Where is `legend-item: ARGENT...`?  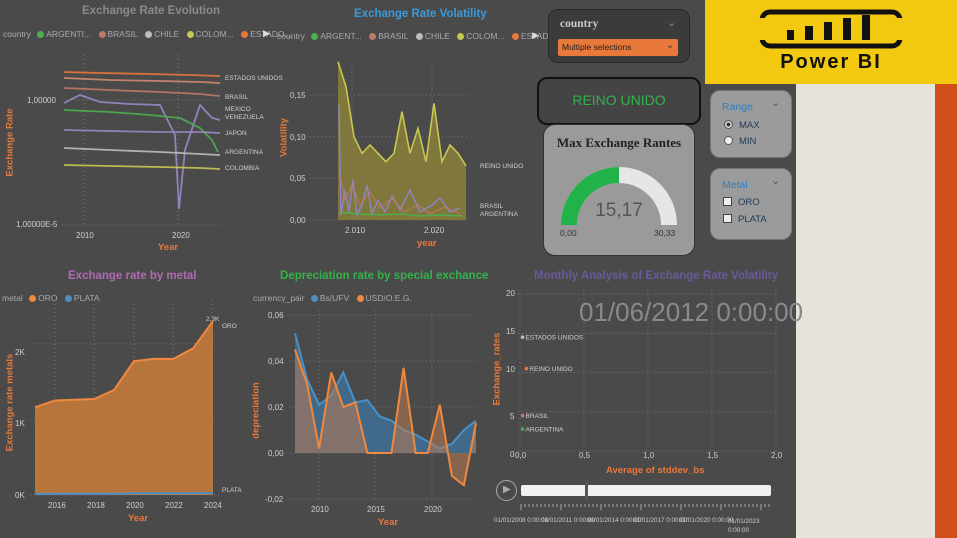
legend-item: ARGENT... is located at coordinates (341, 36).